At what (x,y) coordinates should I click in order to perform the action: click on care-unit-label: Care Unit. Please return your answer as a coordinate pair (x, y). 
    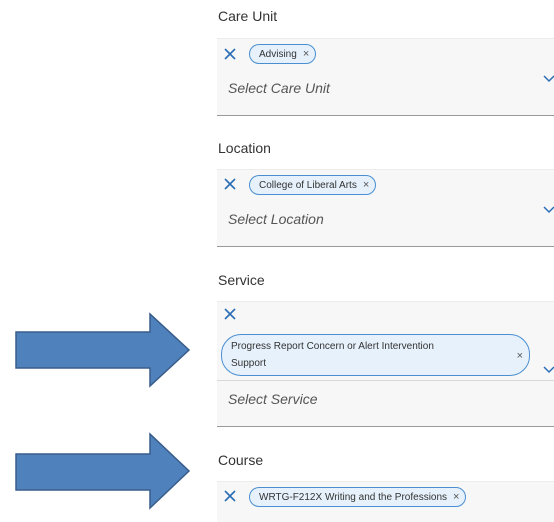
    Looking at the image, I should click on (248, 16).